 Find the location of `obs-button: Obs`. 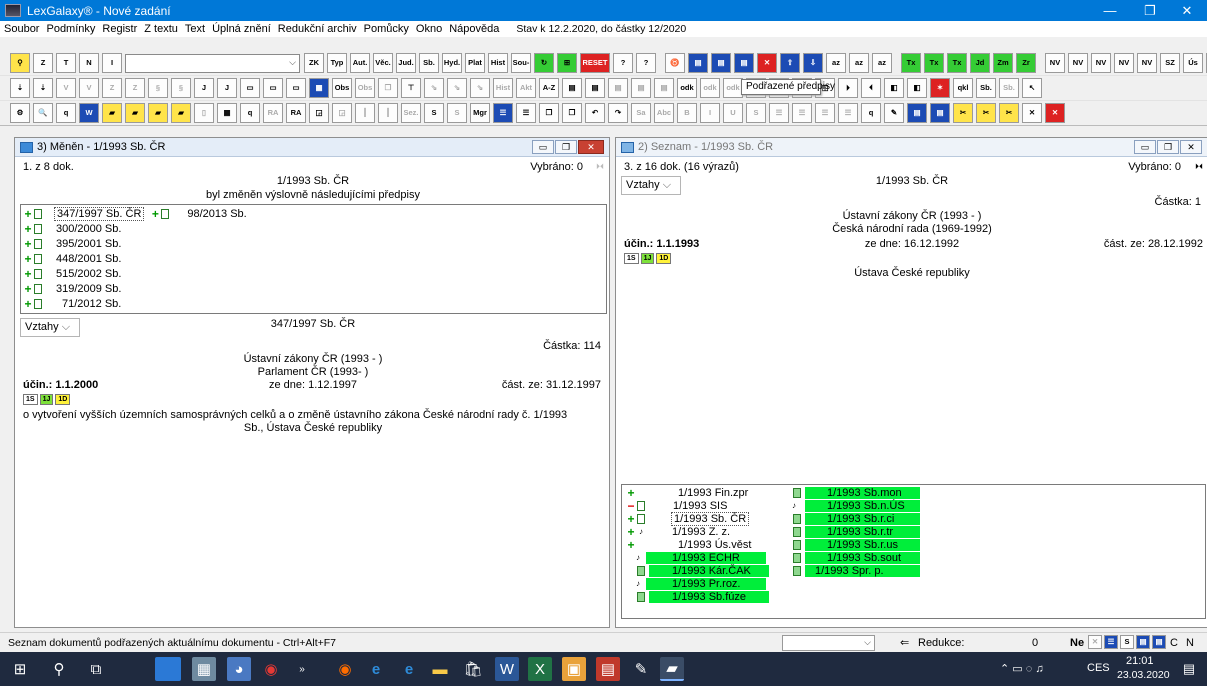

obs-button: Obs is located at coordinates (342, 88).